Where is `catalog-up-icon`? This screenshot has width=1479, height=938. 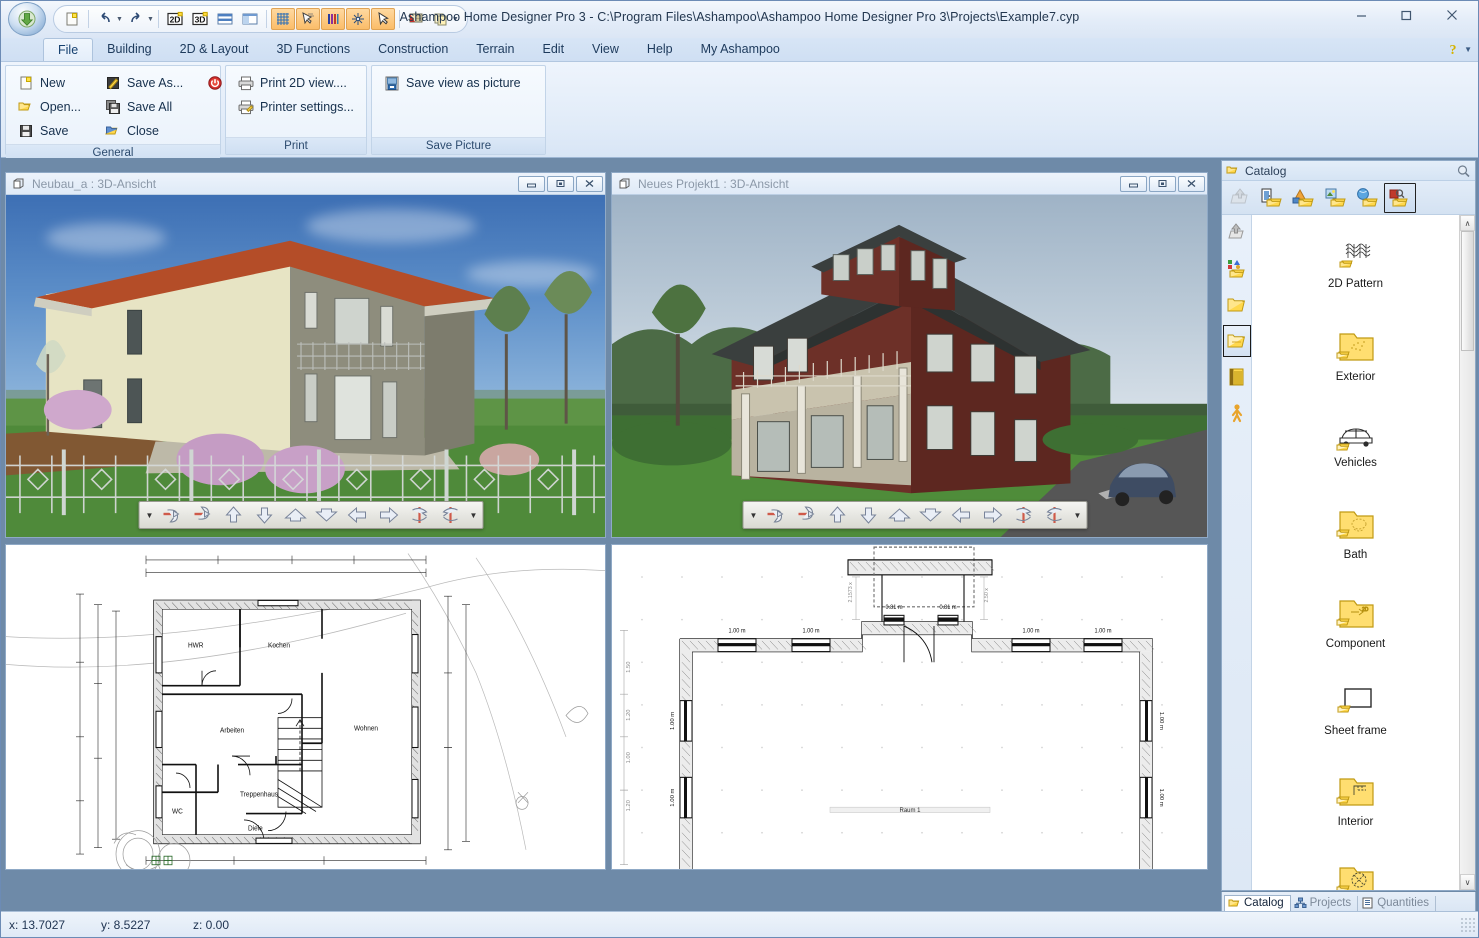 catalog-up-icon is located at coordinates (1240, 198).